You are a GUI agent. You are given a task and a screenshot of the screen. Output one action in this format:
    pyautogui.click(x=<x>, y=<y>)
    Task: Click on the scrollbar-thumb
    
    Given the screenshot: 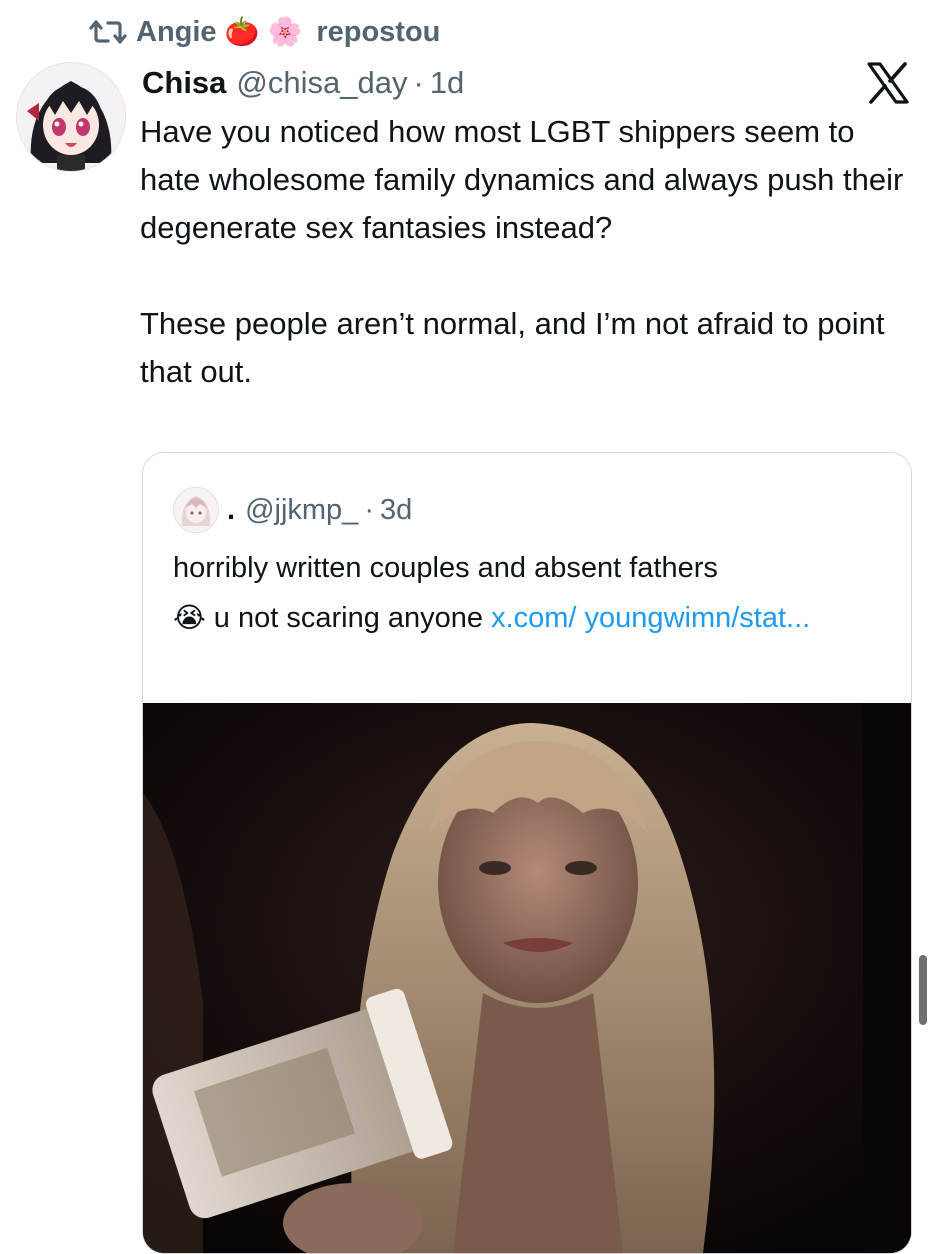 What is the action you would take?
    pyautogui.click(x=923, y=990)
    